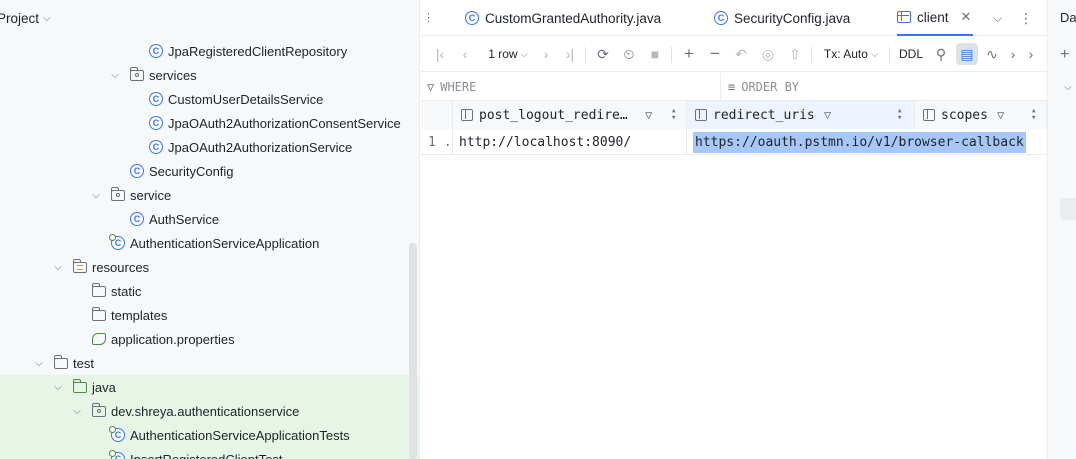 Image resolution: width=1076 pixels, height=459 pixels. What do you see at coordinates (1026, 18) in the screenshot?
I see `more-options-icon: ⋮` at bounding box center [1026, 18].